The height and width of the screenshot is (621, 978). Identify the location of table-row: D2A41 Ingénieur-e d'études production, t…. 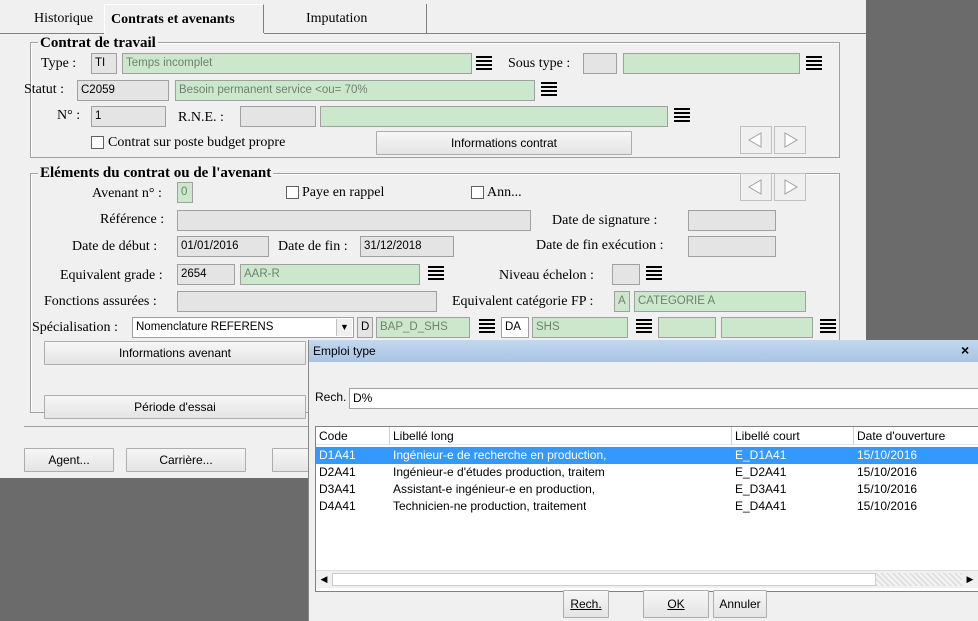
(647, 472).